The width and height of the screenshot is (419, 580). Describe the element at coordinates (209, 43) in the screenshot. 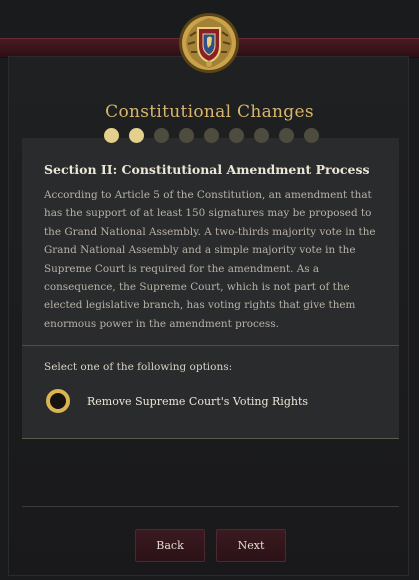

I see `crest-emblem-icon` at that location.